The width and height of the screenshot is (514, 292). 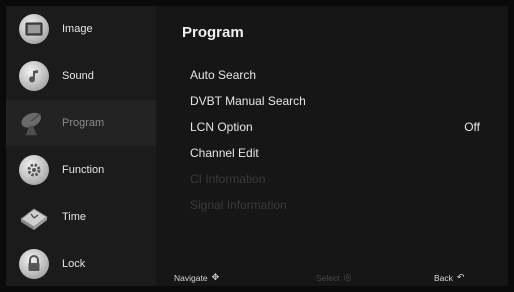 What do you see at coordinates (34, 76) in the screenshot?
I see `music-note-icon` at bounding box center [34, 76].